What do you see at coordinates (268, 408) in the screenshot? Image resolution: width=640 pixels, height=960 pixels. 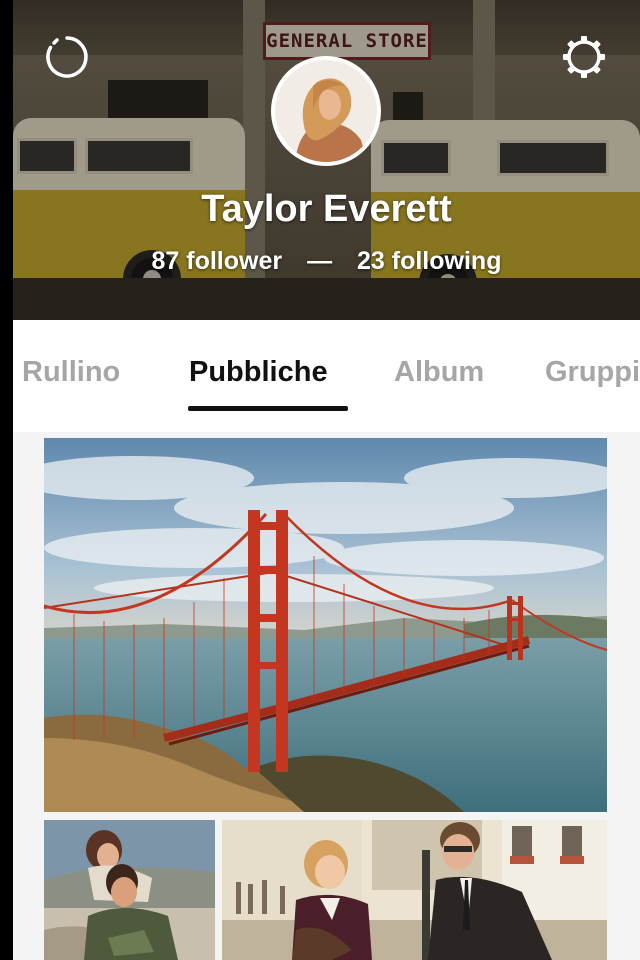 I see `active-tab-indicator` at bounding box center [268, 408].